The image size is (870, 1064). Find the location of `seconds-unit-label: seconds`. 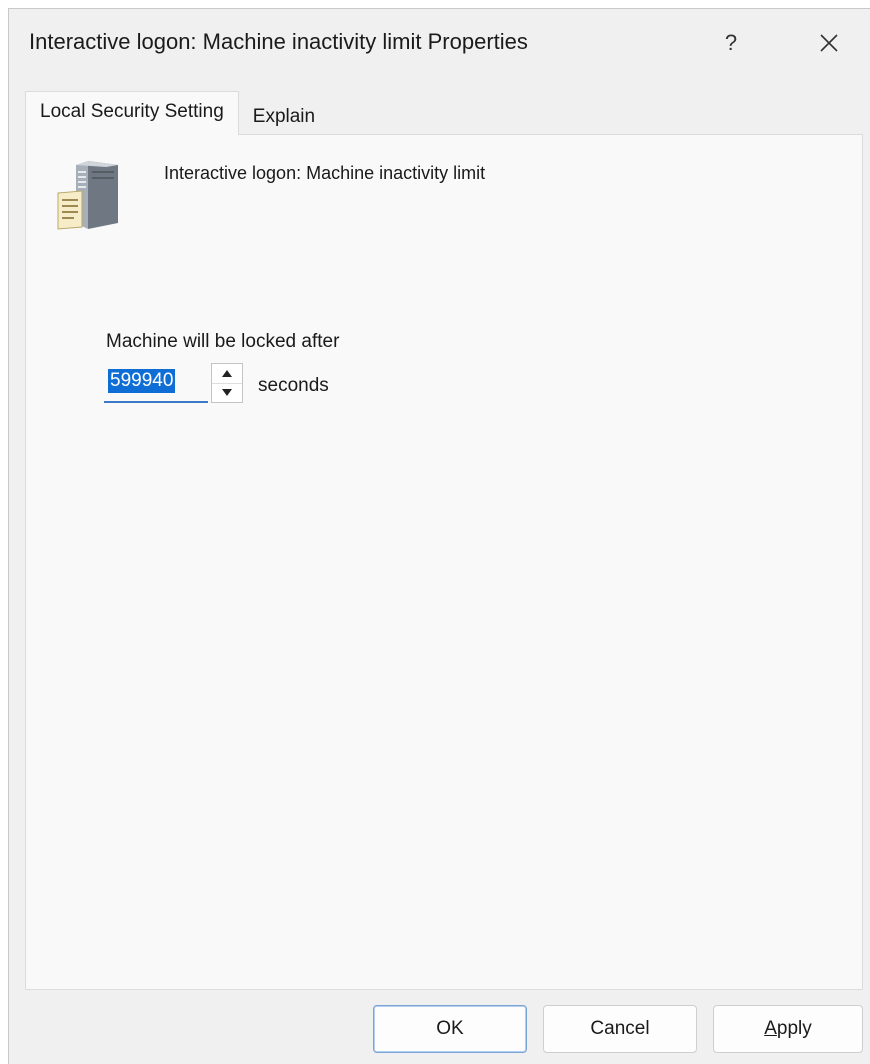

seconds-unit-label: seconds is located at coordinates (293, 385).